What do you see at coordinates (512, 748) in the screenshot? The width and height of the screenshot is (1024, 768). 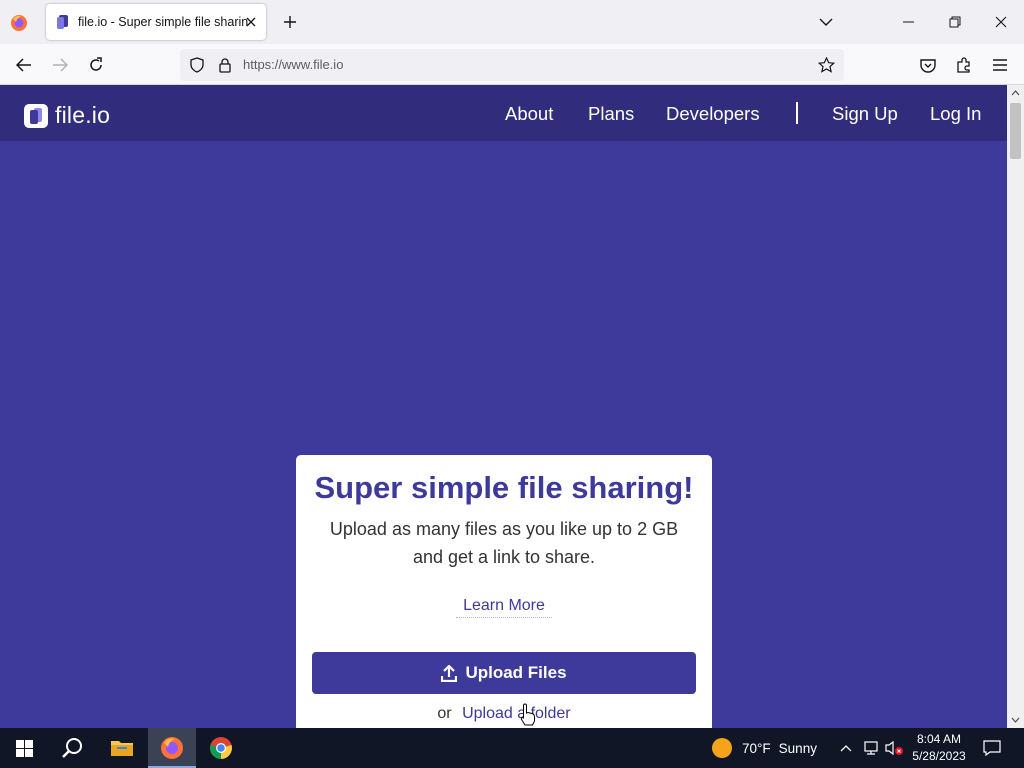 I see `windows-taskbar: 70°F Sunny 8:04 AM 5/28/2023` at bounding box center [512, 748].